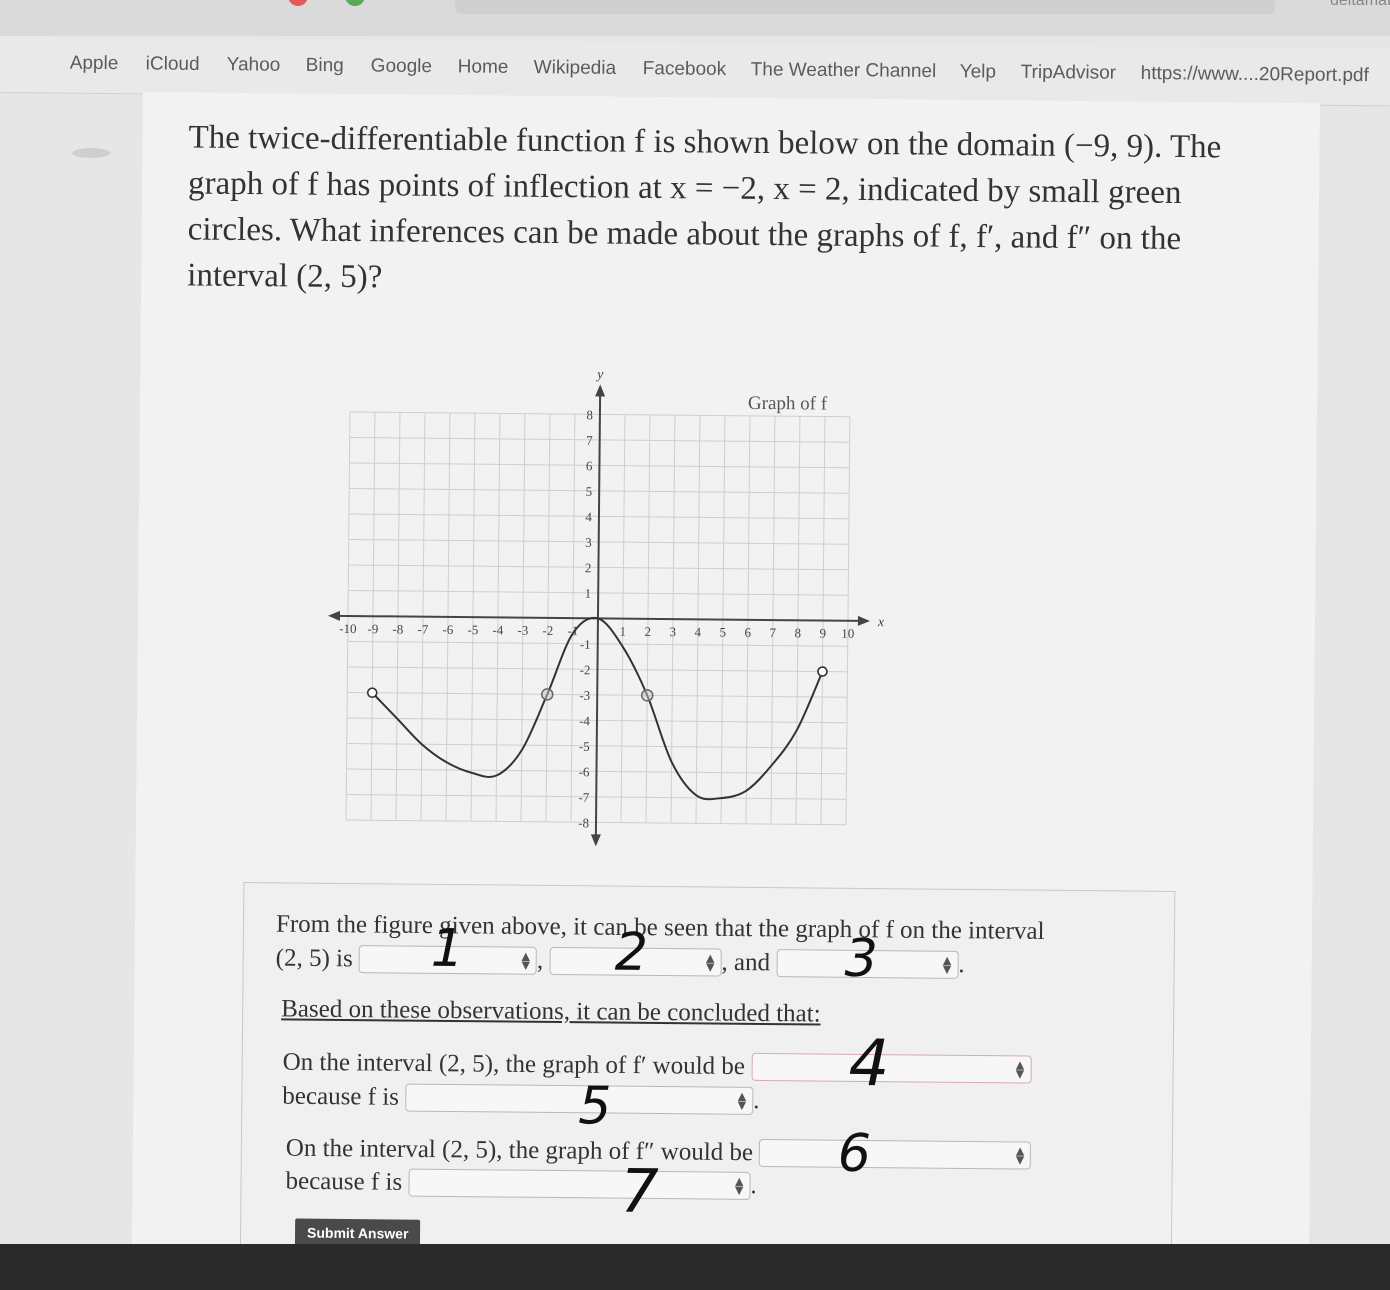 Image resolution: width=1390 pixels, height=1290 pixels. What do you see at coordinates (589, 491) in the screenshot?
I see `y-tick-label: 5` at bounding box center [589, 491].